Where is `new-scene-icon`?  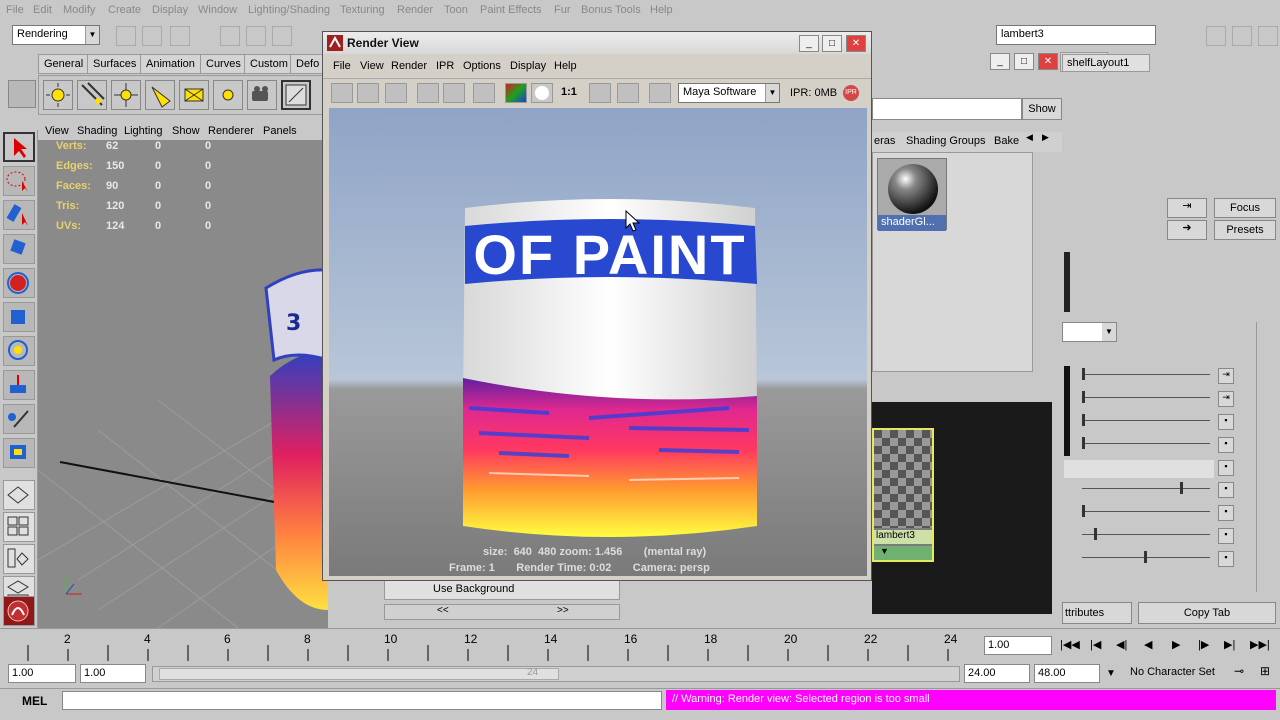
new-scene-icon is located at coordinates (126, 36).